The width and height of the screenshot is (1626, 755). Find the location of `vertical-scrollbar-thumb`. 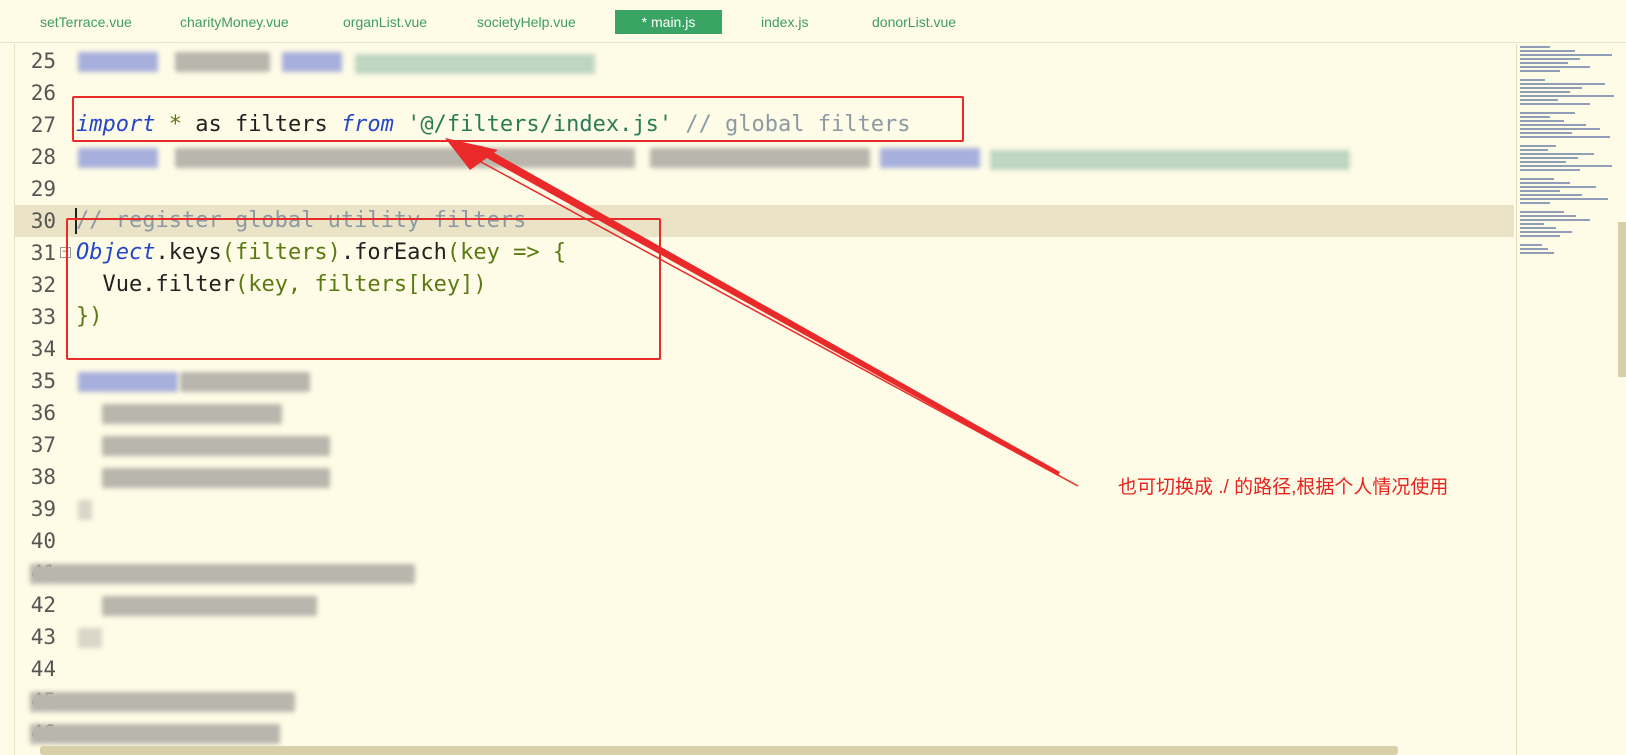

vertical-scrollbar-thumb is located at coordinates (1622, 299).